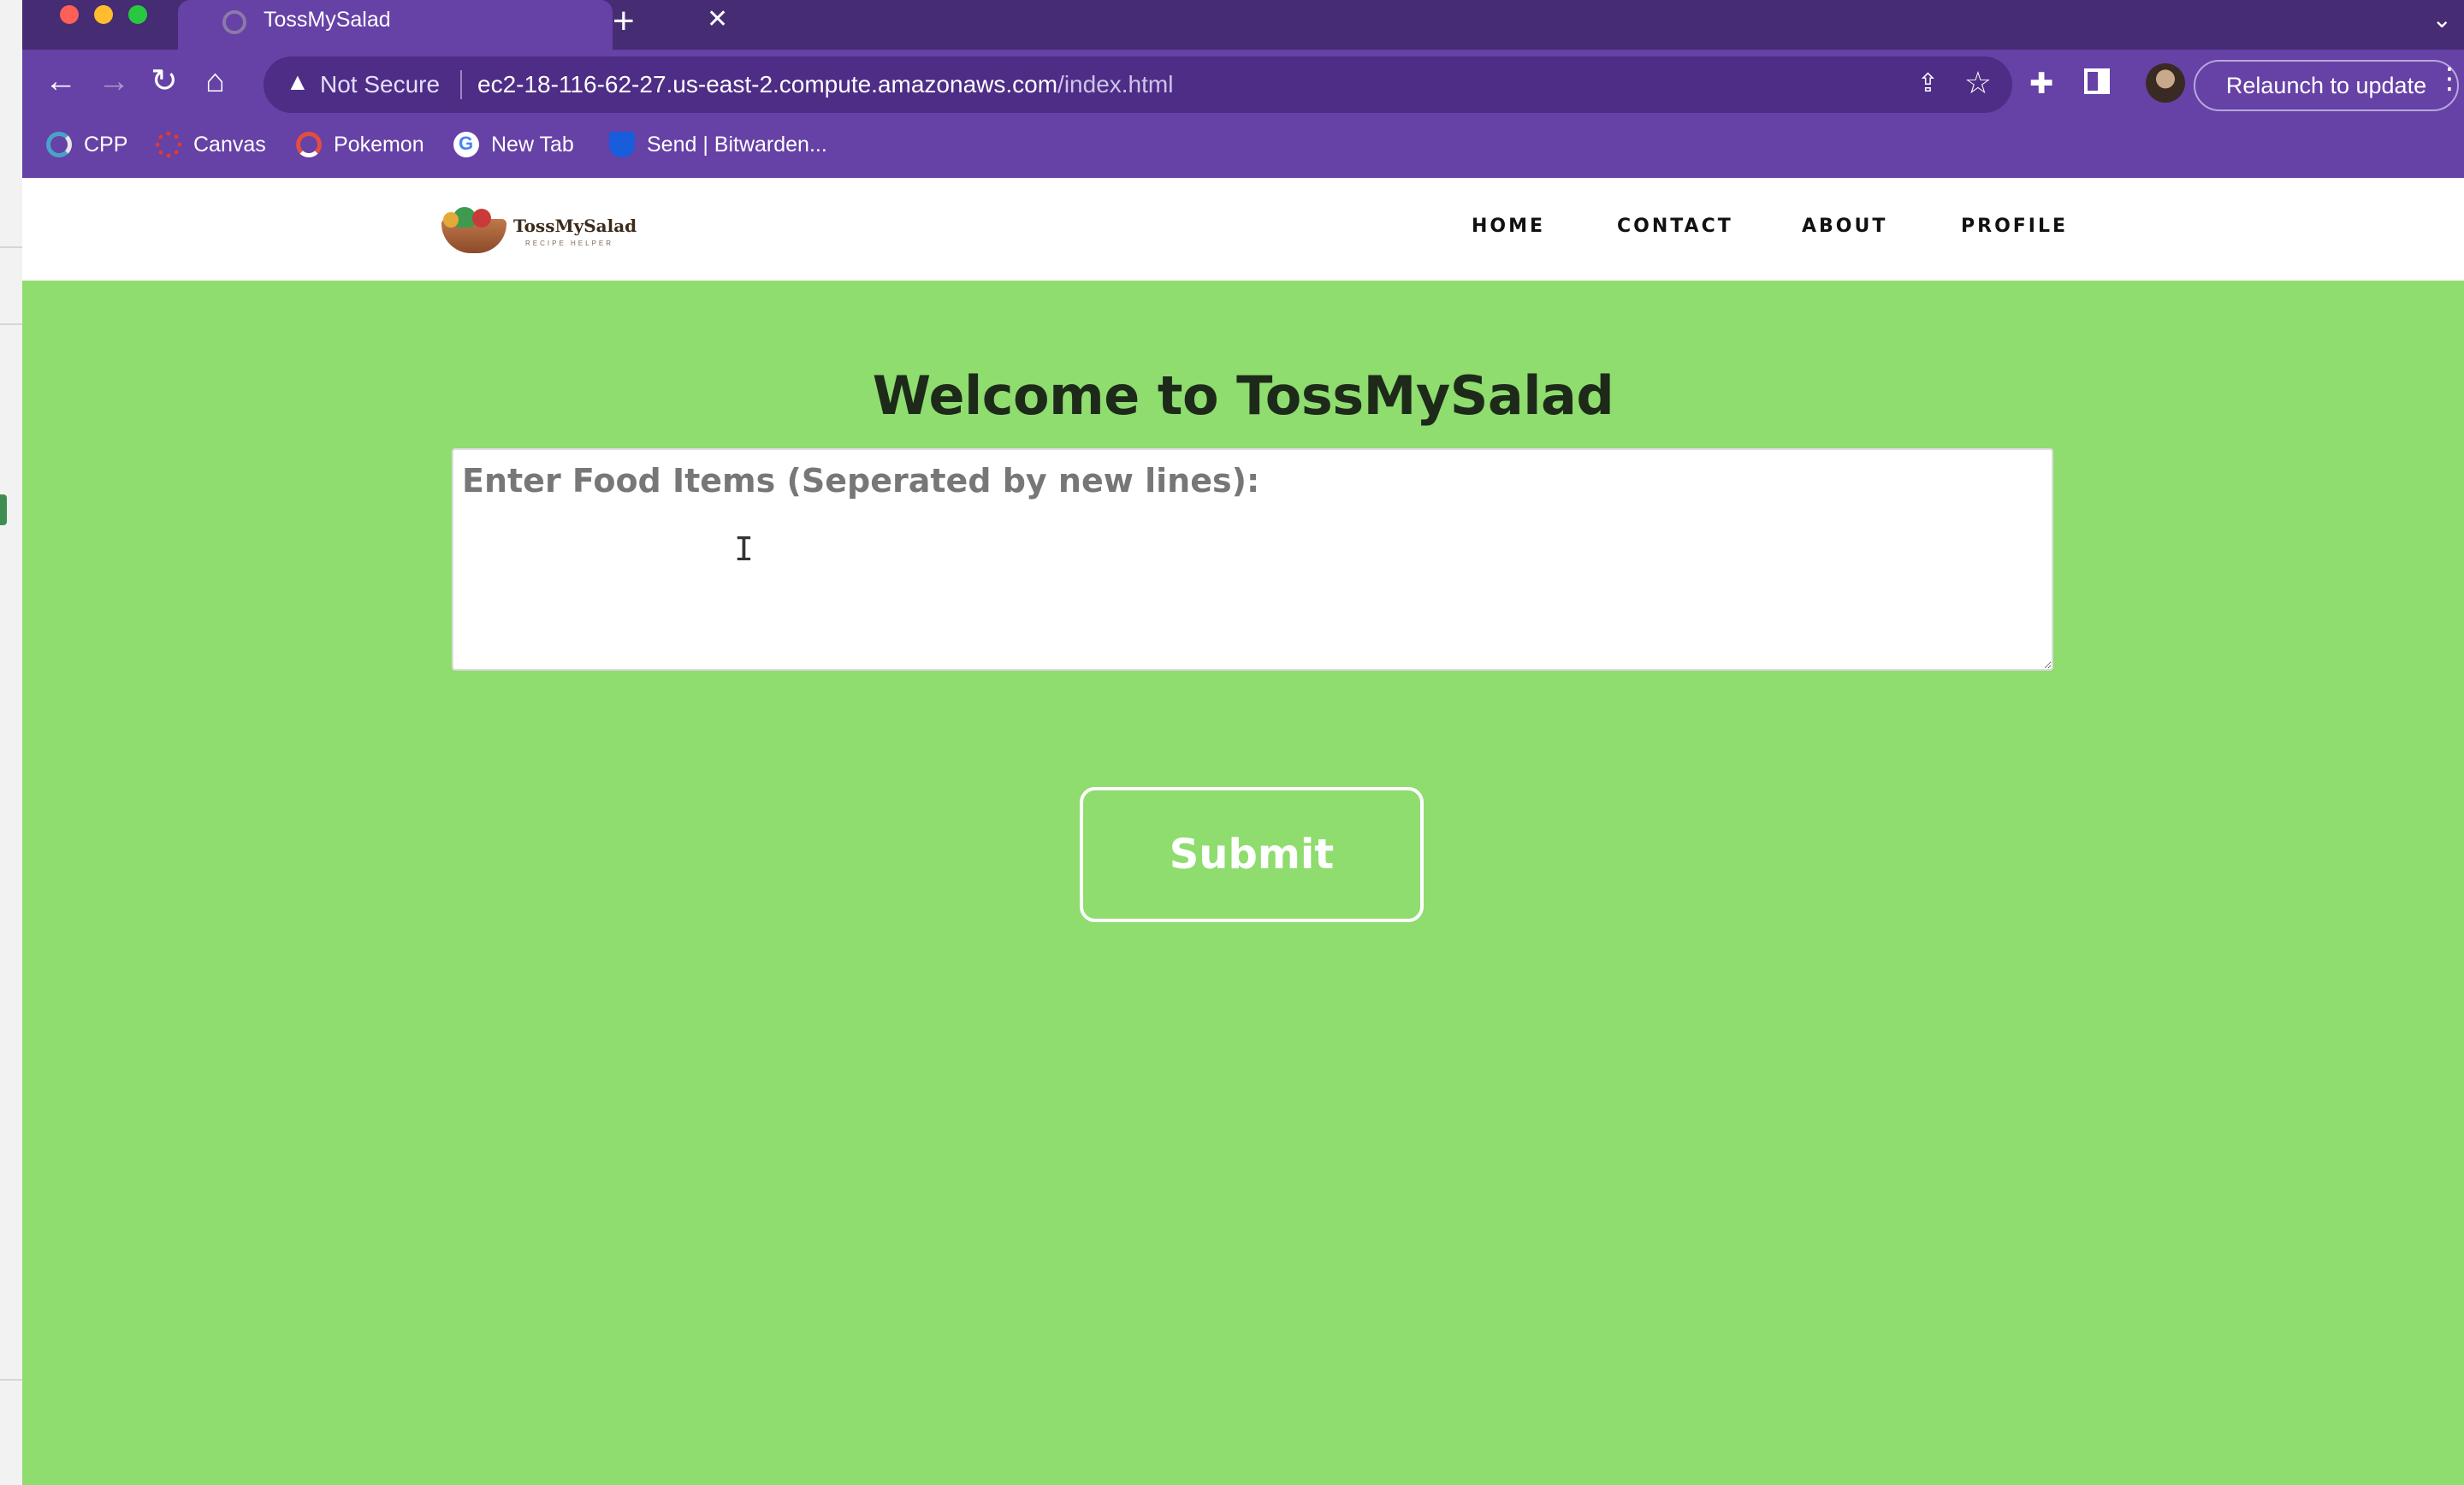  What do you see at coordinates (2449, 79) in the screenshot?
I see `kebab-menu-icon: ⋮` at bounding box center [2449, 79].